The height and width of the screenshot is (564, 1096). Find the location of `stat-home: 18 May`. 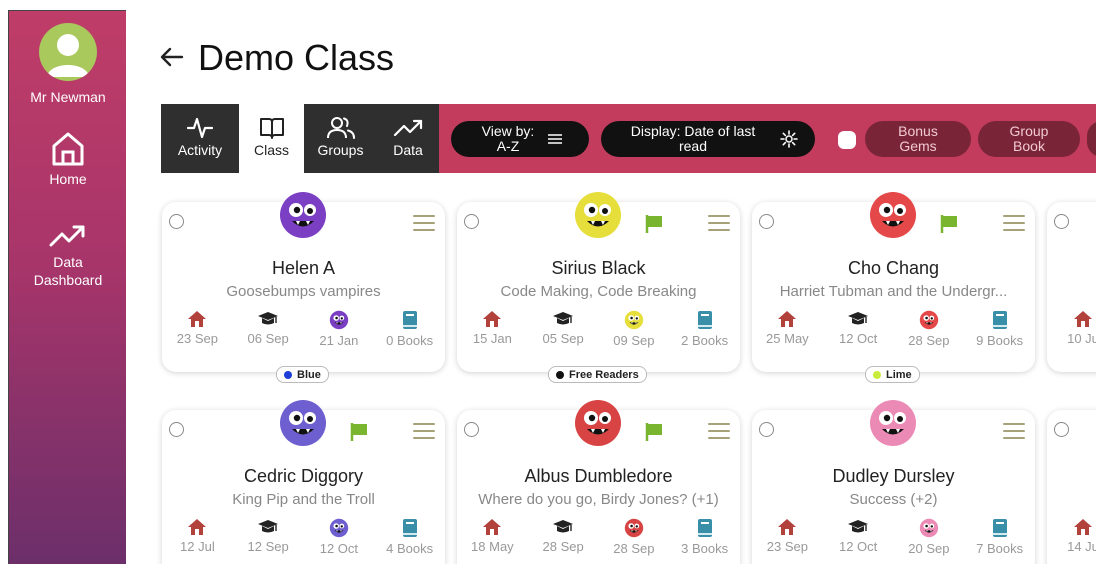

stat-home: 18 May is located at coordinates (492, 537).